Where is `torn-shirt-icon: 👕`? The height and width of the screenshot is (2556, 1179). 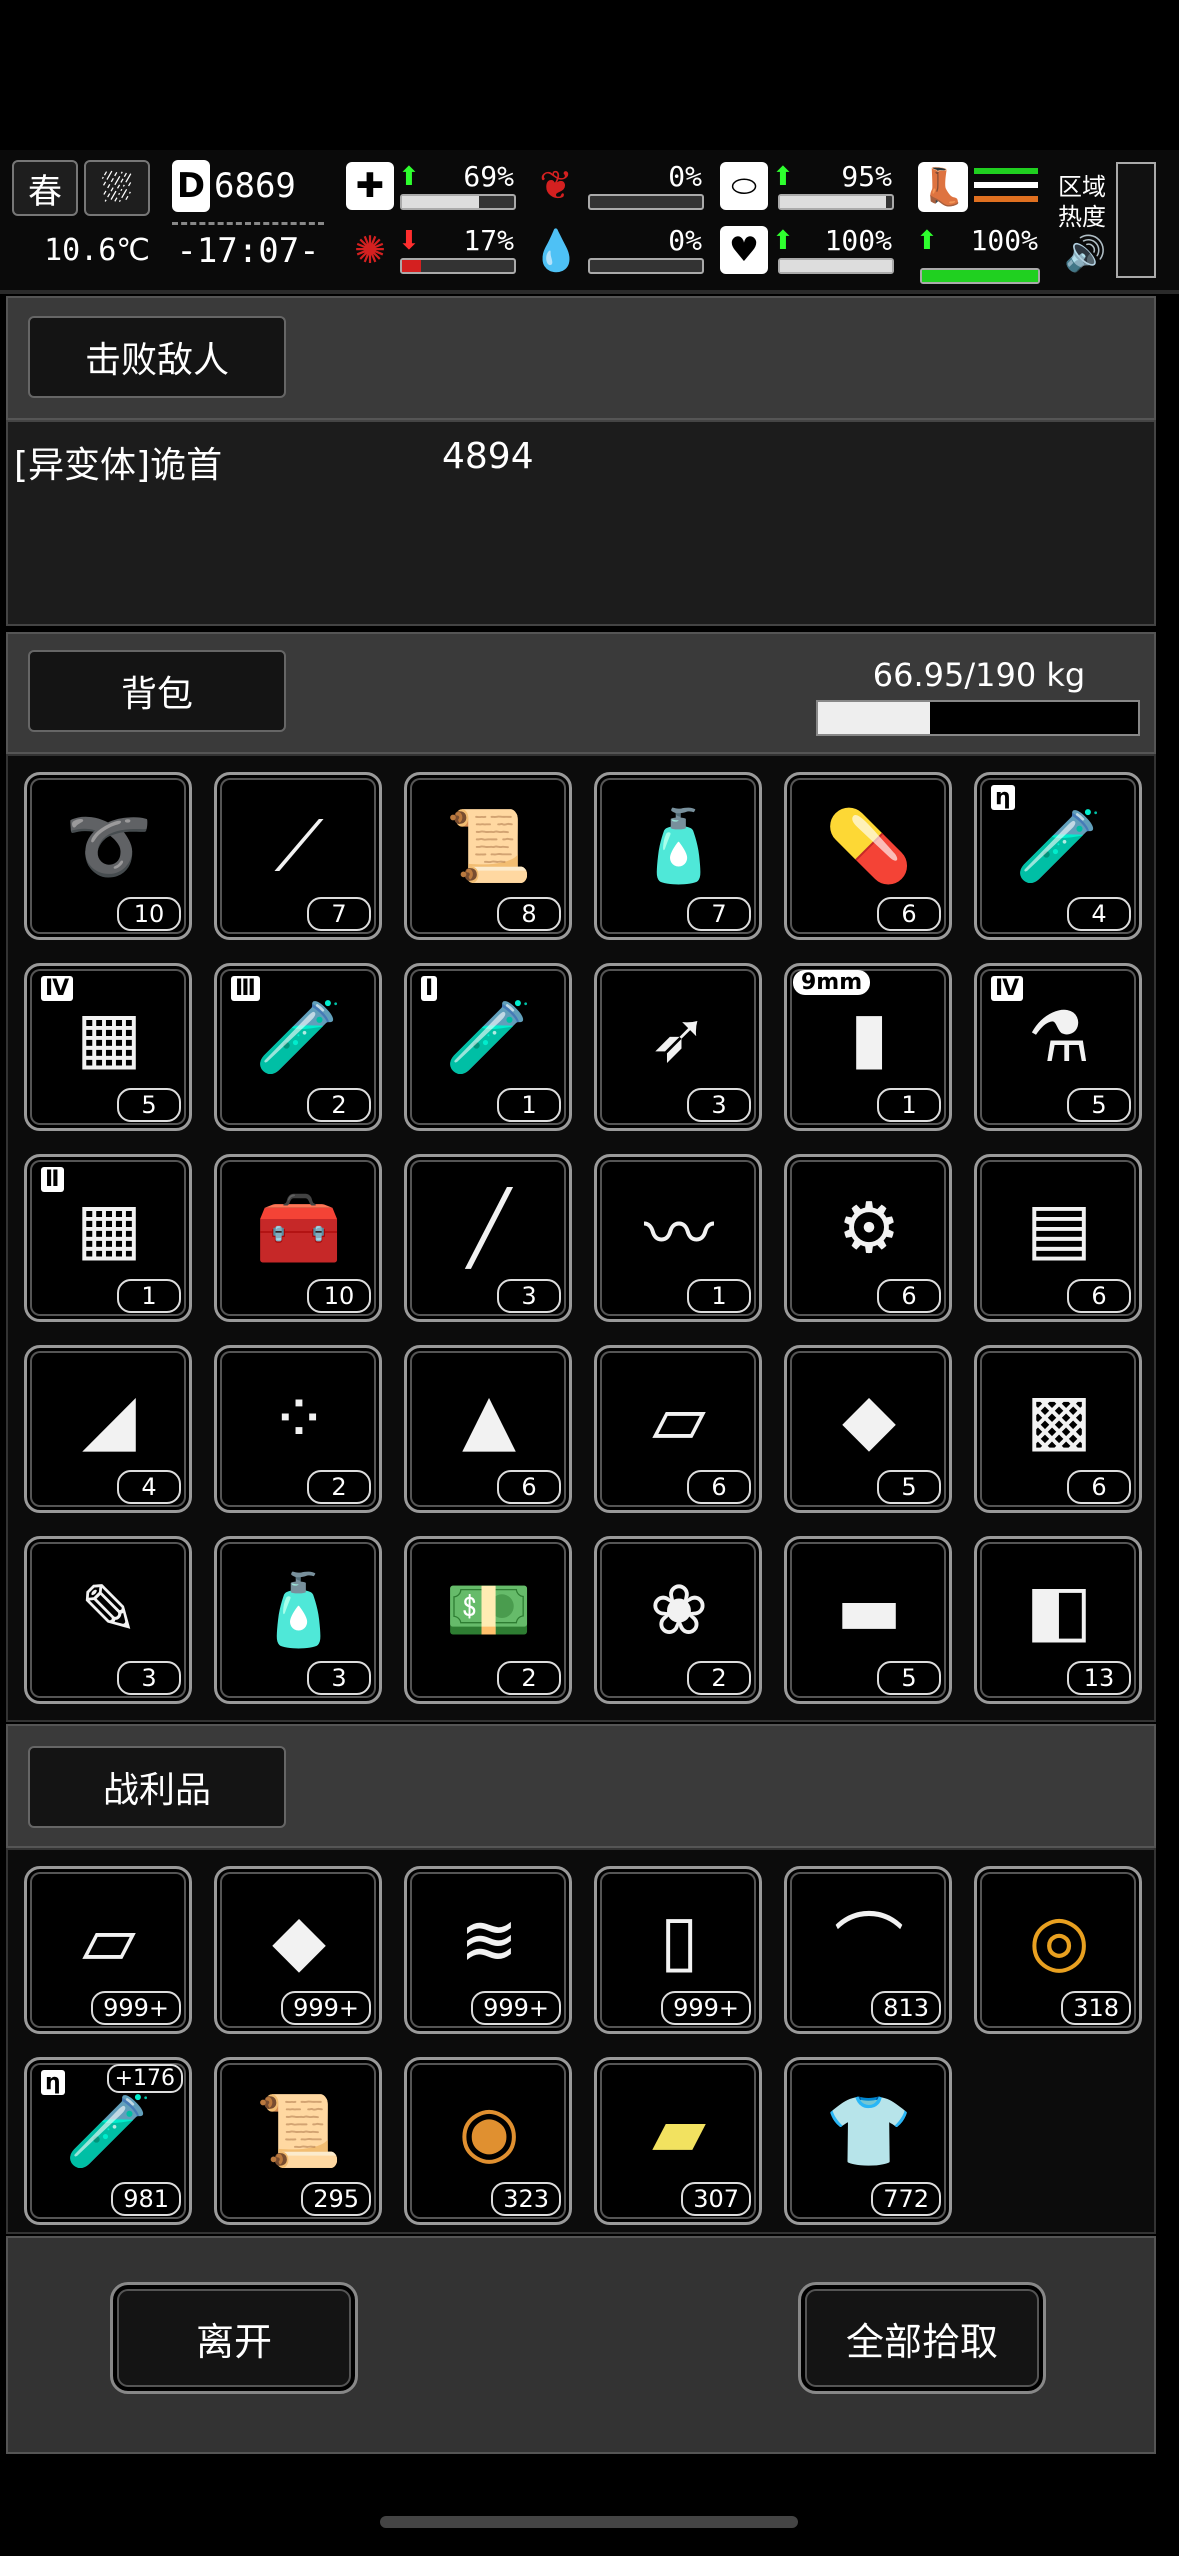
torn-shirt-icon: 👕 is located at coordinates (869, 2130).